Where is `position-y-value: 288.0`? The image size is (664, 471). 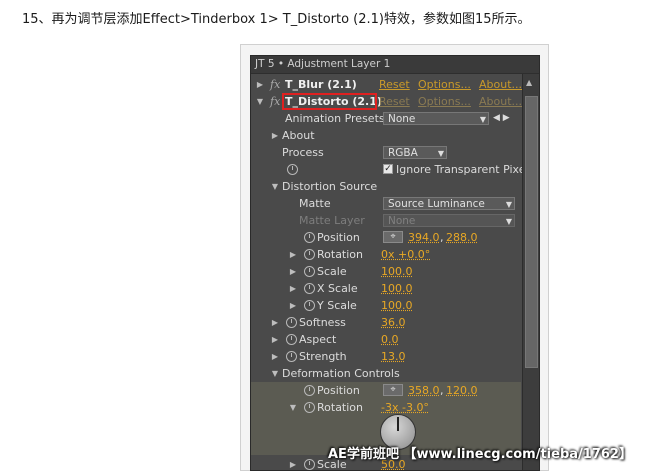 position-y-value: 288.0 is located at coordinates (462, 237).